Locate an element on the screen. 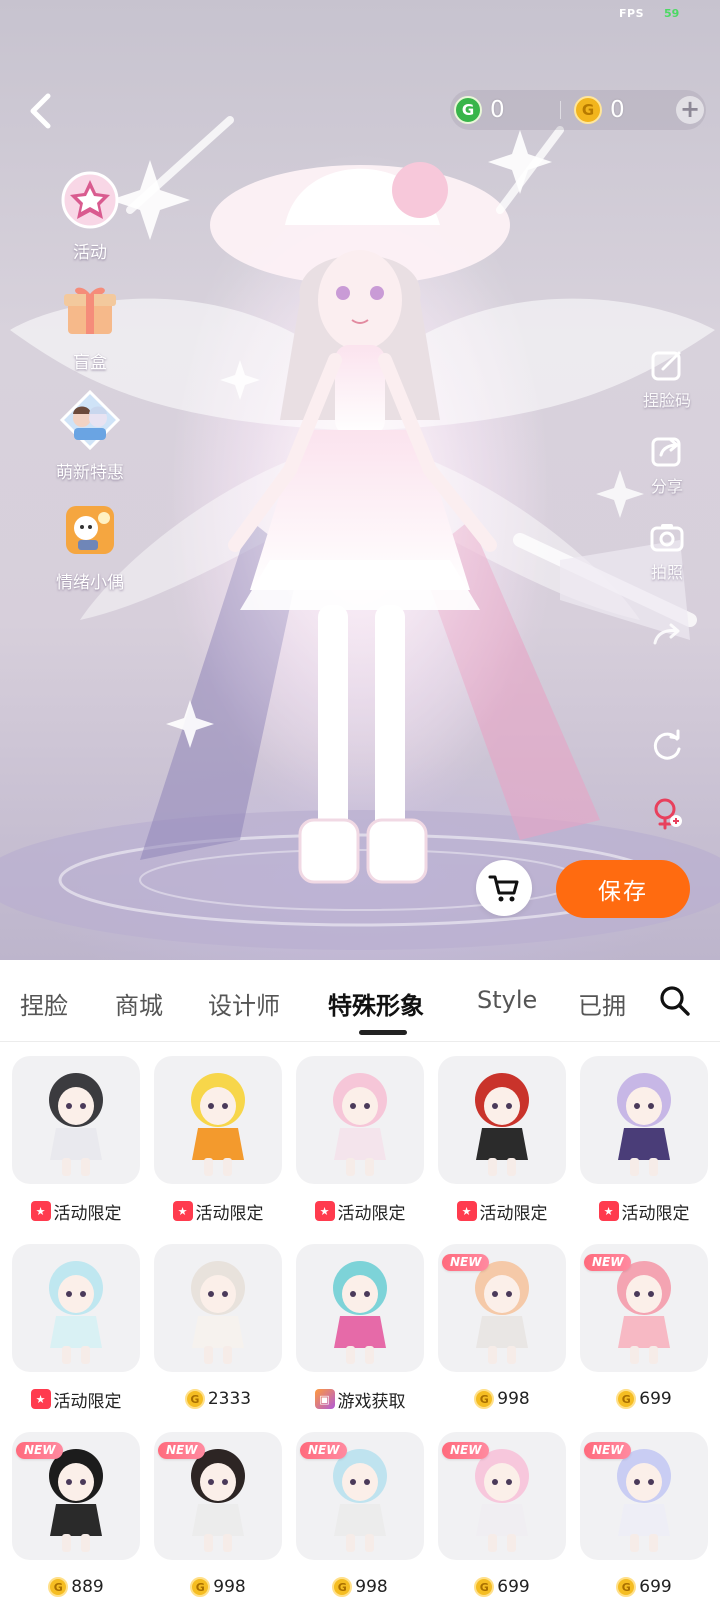 This screenshot has width=720, height=1604. tab-face: 捏脸 is located at coordinates (44, 1003).